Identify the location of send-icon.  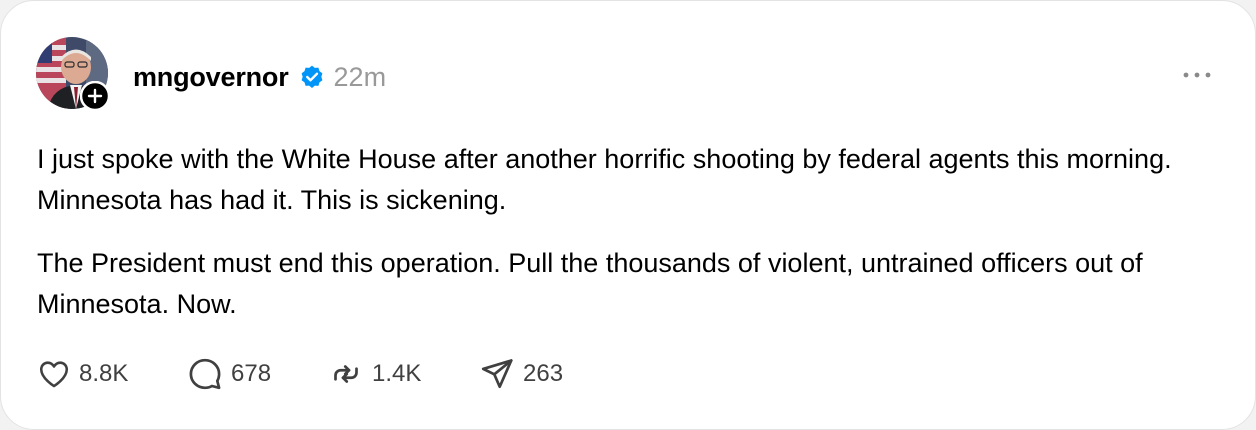
(497, 374).